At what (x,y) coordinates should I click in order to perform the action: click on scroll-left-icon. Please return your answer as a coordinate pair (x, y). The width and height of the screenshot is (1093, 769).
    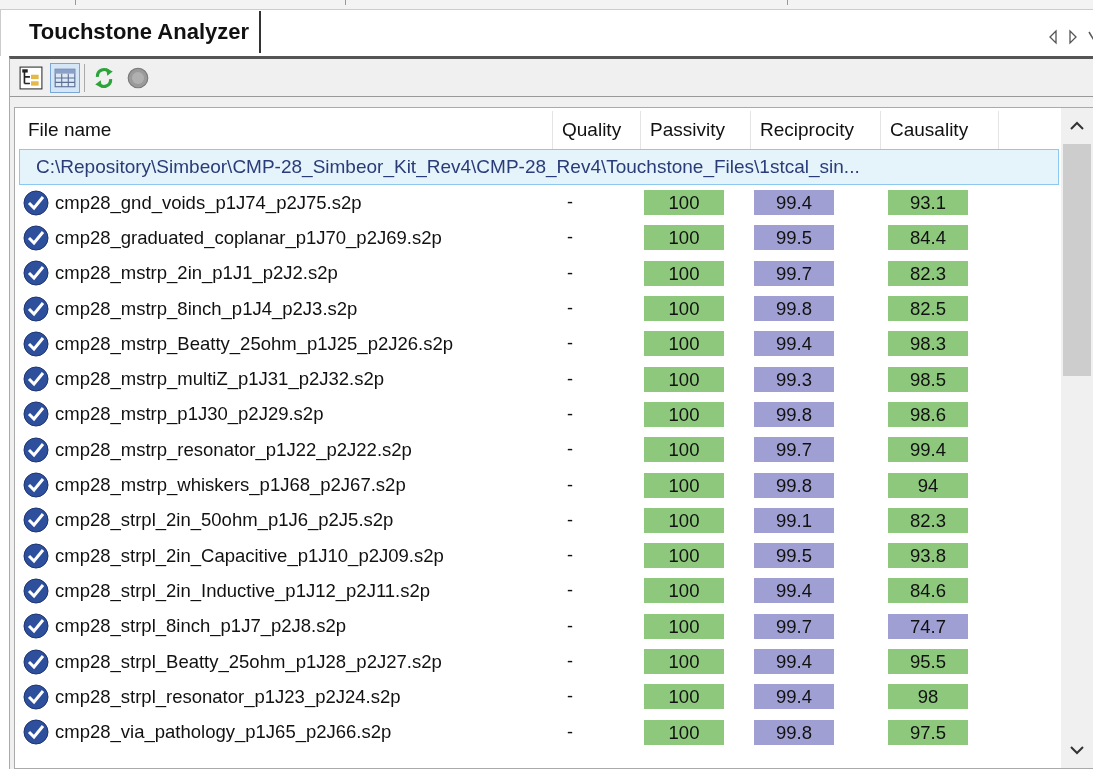
    Looking at the image, I should click on (1053, 37).